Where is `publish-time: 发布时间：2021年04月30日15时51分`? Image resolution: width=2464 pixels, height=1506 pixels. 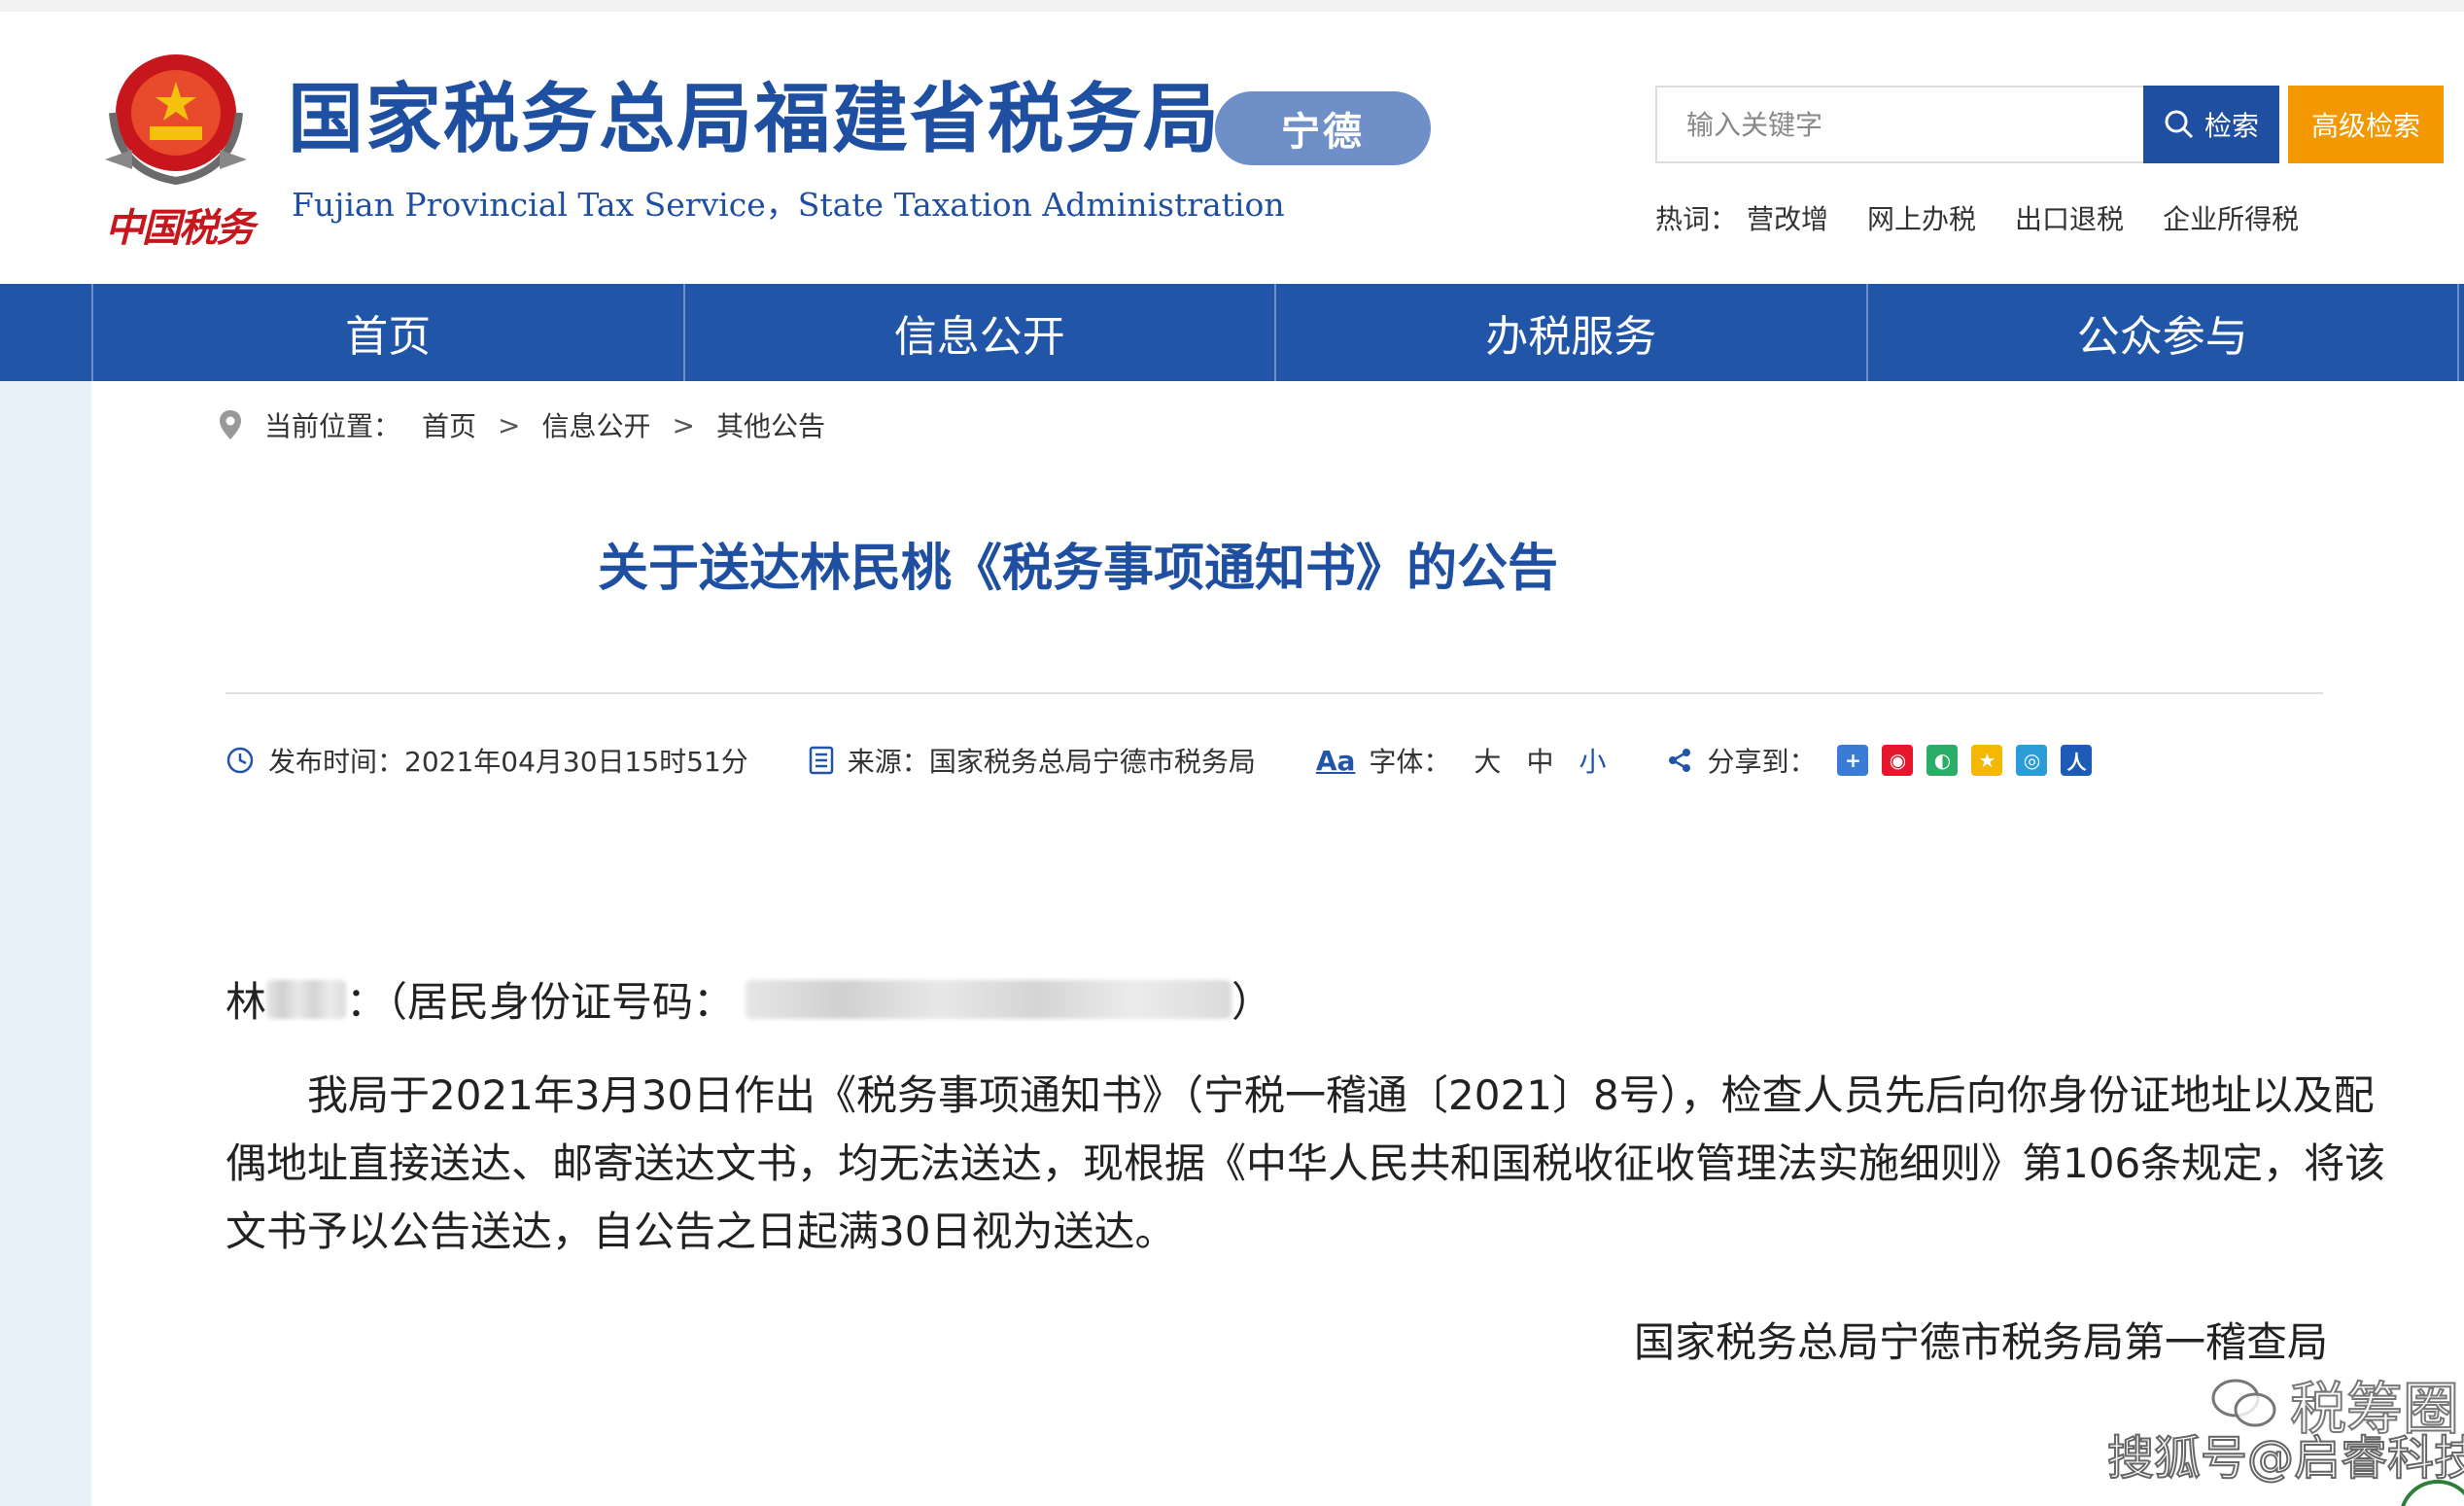
publish-time: 发布时间：2021年04月30日15时51分 is located at coordinates (487, 760).